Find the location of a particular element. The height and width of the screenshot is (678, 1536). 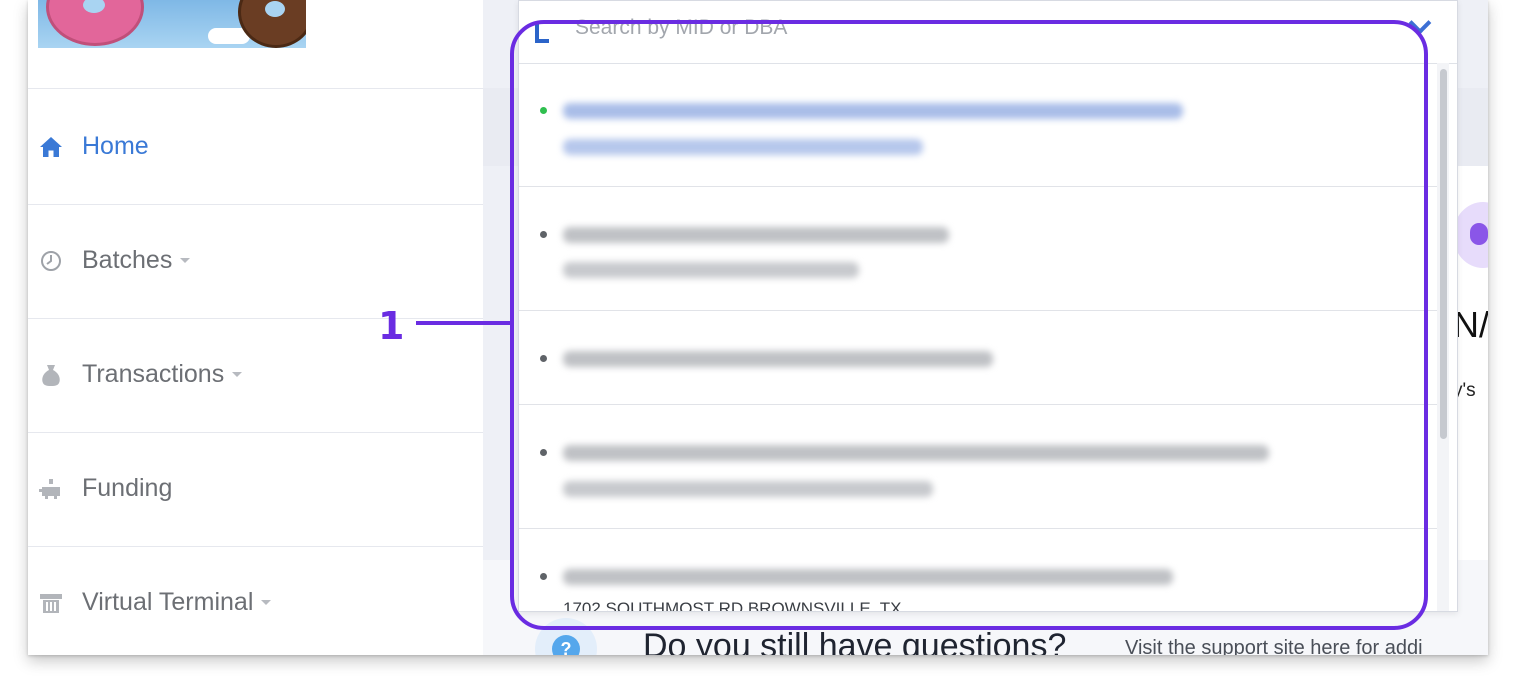

sidebar-item-label: Transactions is located at coordinates (153, 374).